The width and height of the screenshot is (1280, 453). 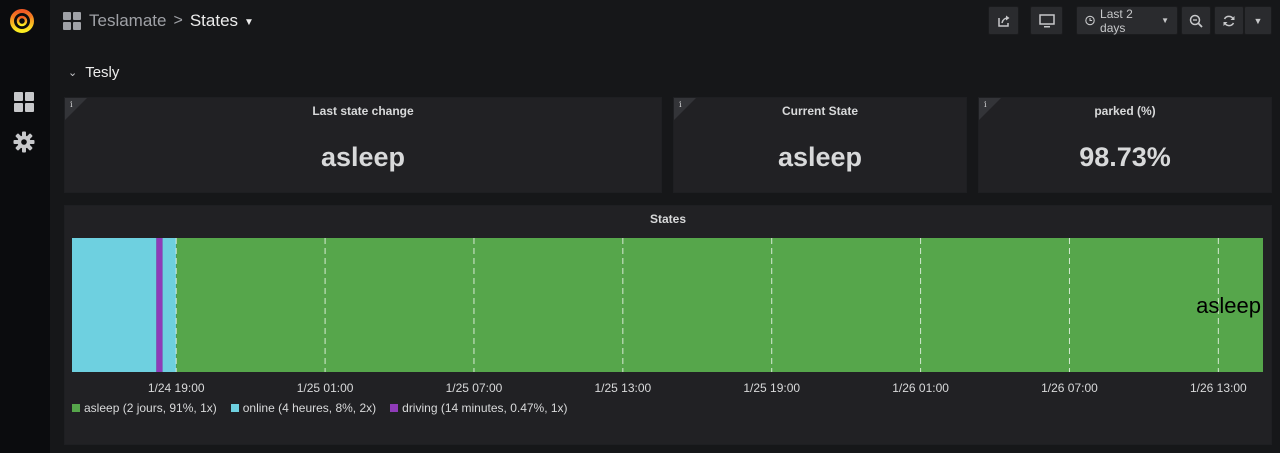 I want to click on legend-label: driving (14 minutes, 0.47%, 1x), so click(x=485, y=408).